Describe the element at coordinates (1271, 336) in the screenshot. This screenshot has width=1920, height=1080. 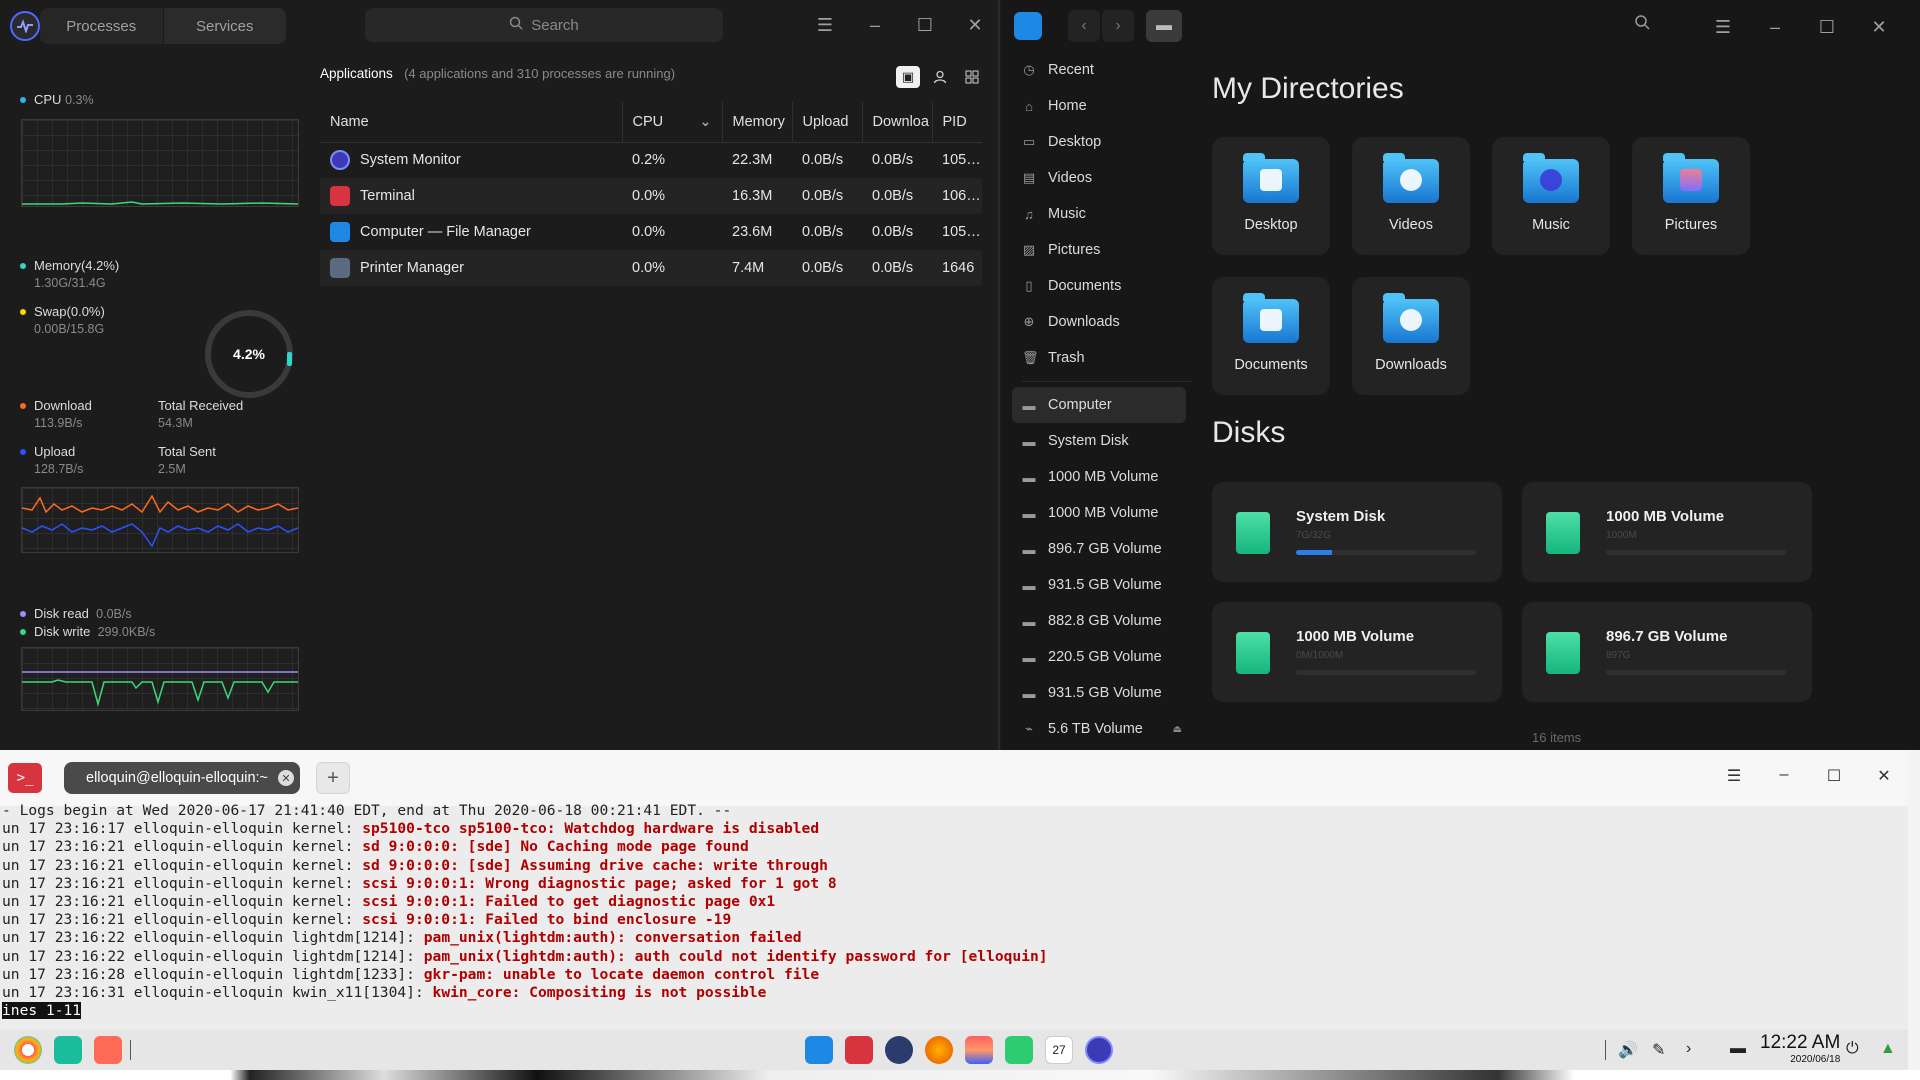
I see `directory-documents: Documents` at that location.